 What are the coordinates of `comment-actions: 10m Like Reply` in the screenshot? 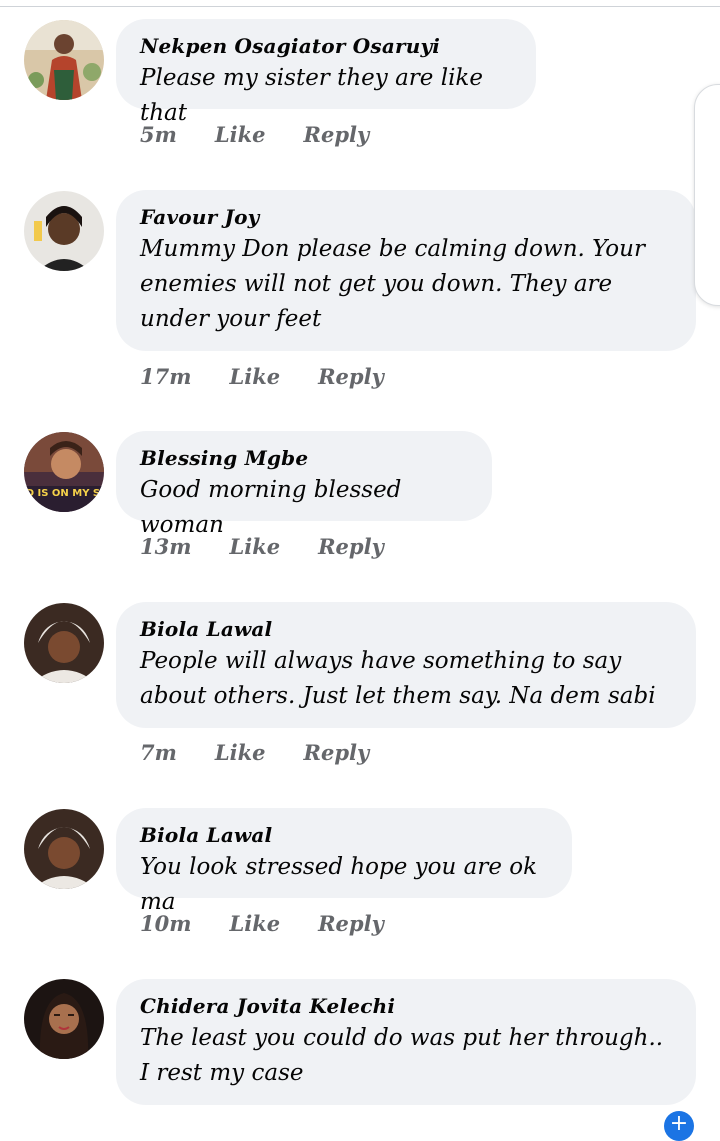 It's located at (281, 923).